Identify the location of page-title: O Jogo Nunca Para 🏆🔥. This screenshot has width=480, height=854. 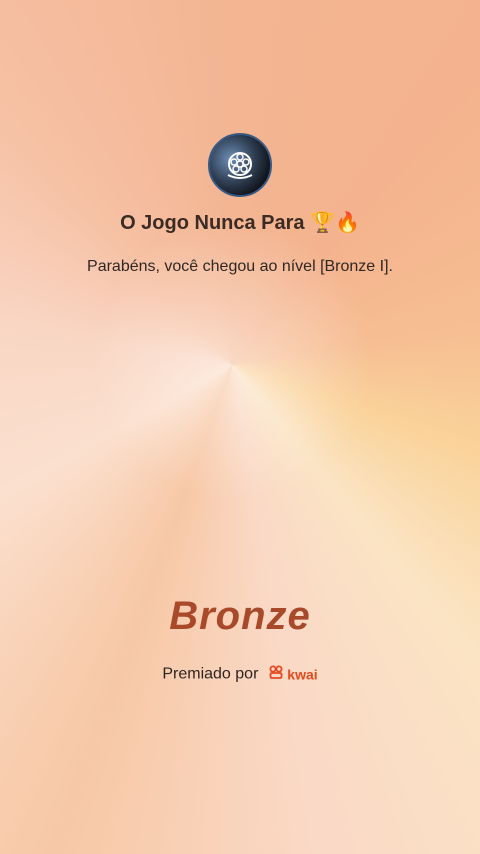
(240, 223).